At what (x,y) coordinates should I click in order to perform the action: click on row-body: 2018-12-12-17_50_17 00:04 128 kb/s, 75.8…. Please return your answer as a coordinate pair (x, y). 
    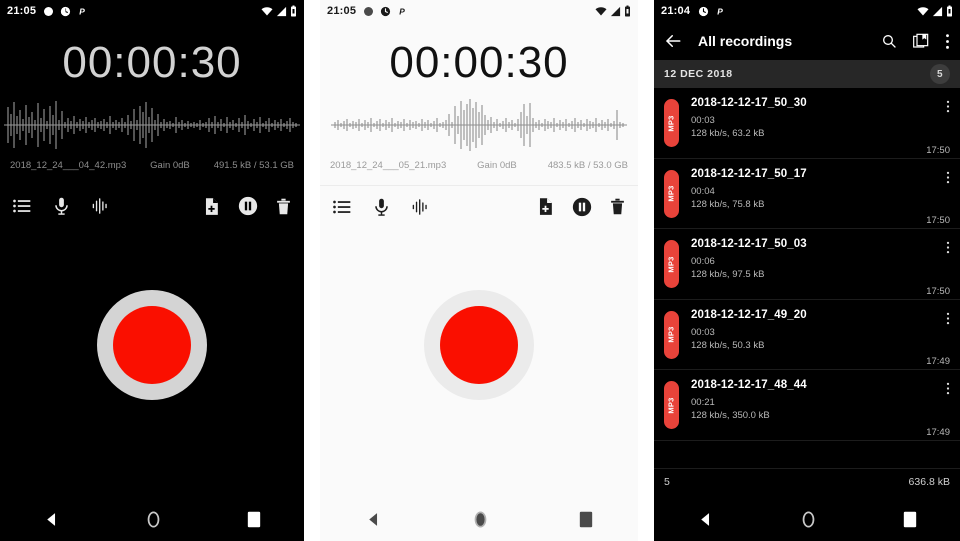
    Looking at the image, I should click on (814, 198).